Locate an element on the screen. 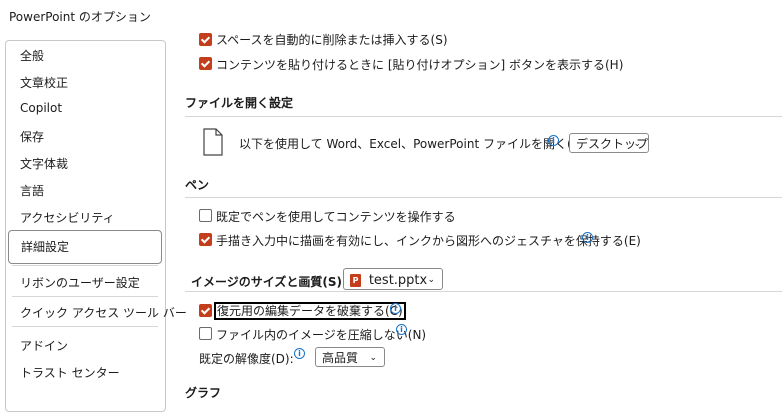 The height and width of the screenshot is (412, 782). sidebar-item-general: 全般 is located at coordinates (32, 55).